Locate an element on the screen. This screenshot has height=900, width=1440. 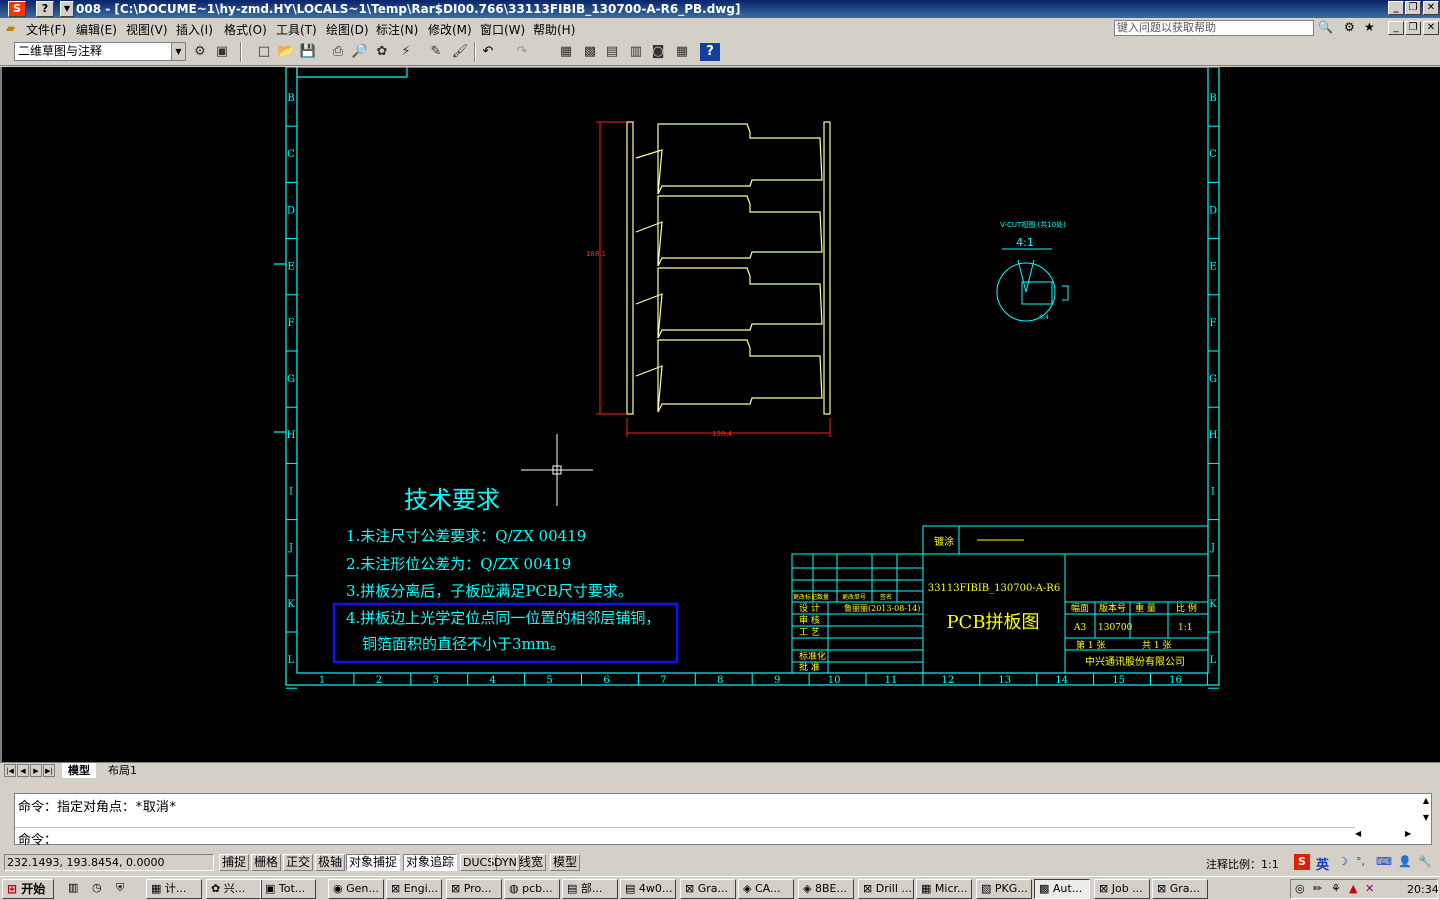
publish-icon: ✿ is located at coordinates (382, 52).